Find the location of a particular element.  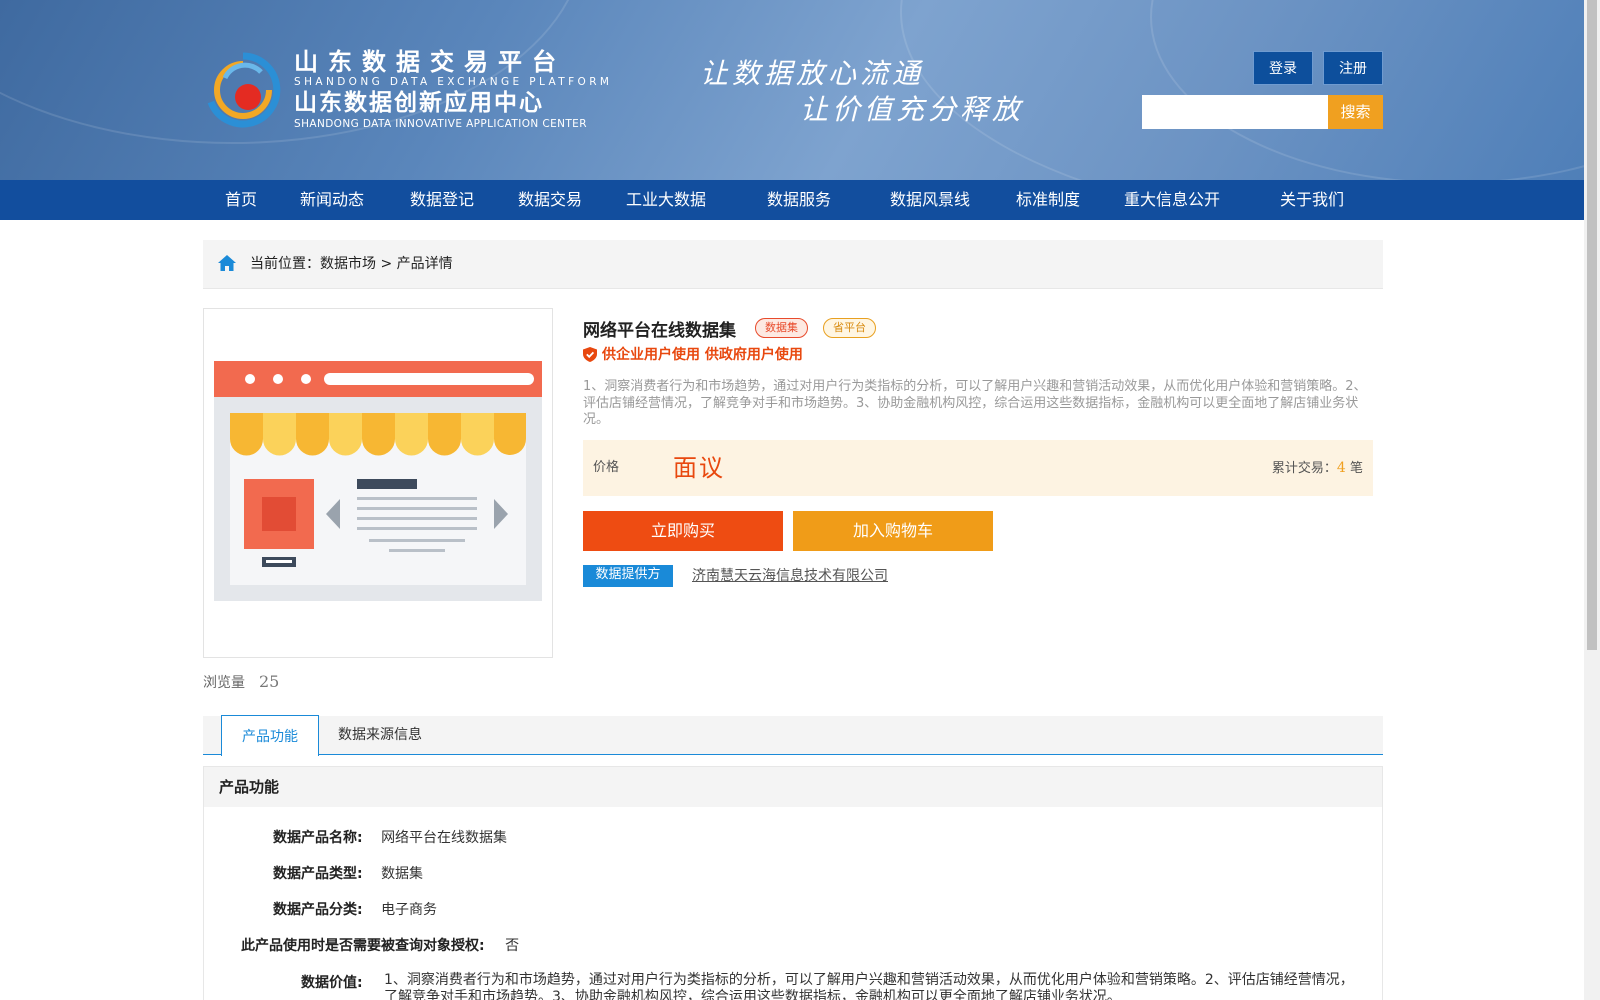

nav-item-registration: 数据登记 is located at coordinates (442, 200).